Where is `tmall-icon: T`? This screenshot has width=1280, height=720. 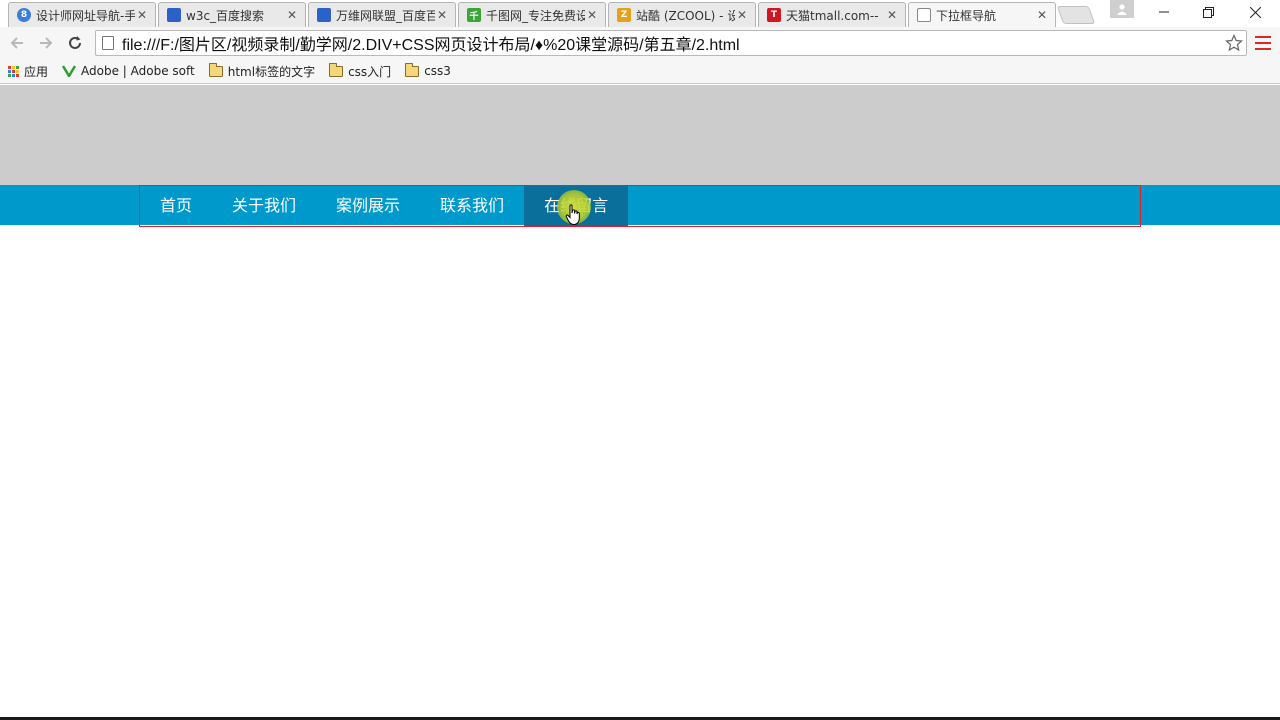 tmall-icon: T is located at coordinates (774, 15).